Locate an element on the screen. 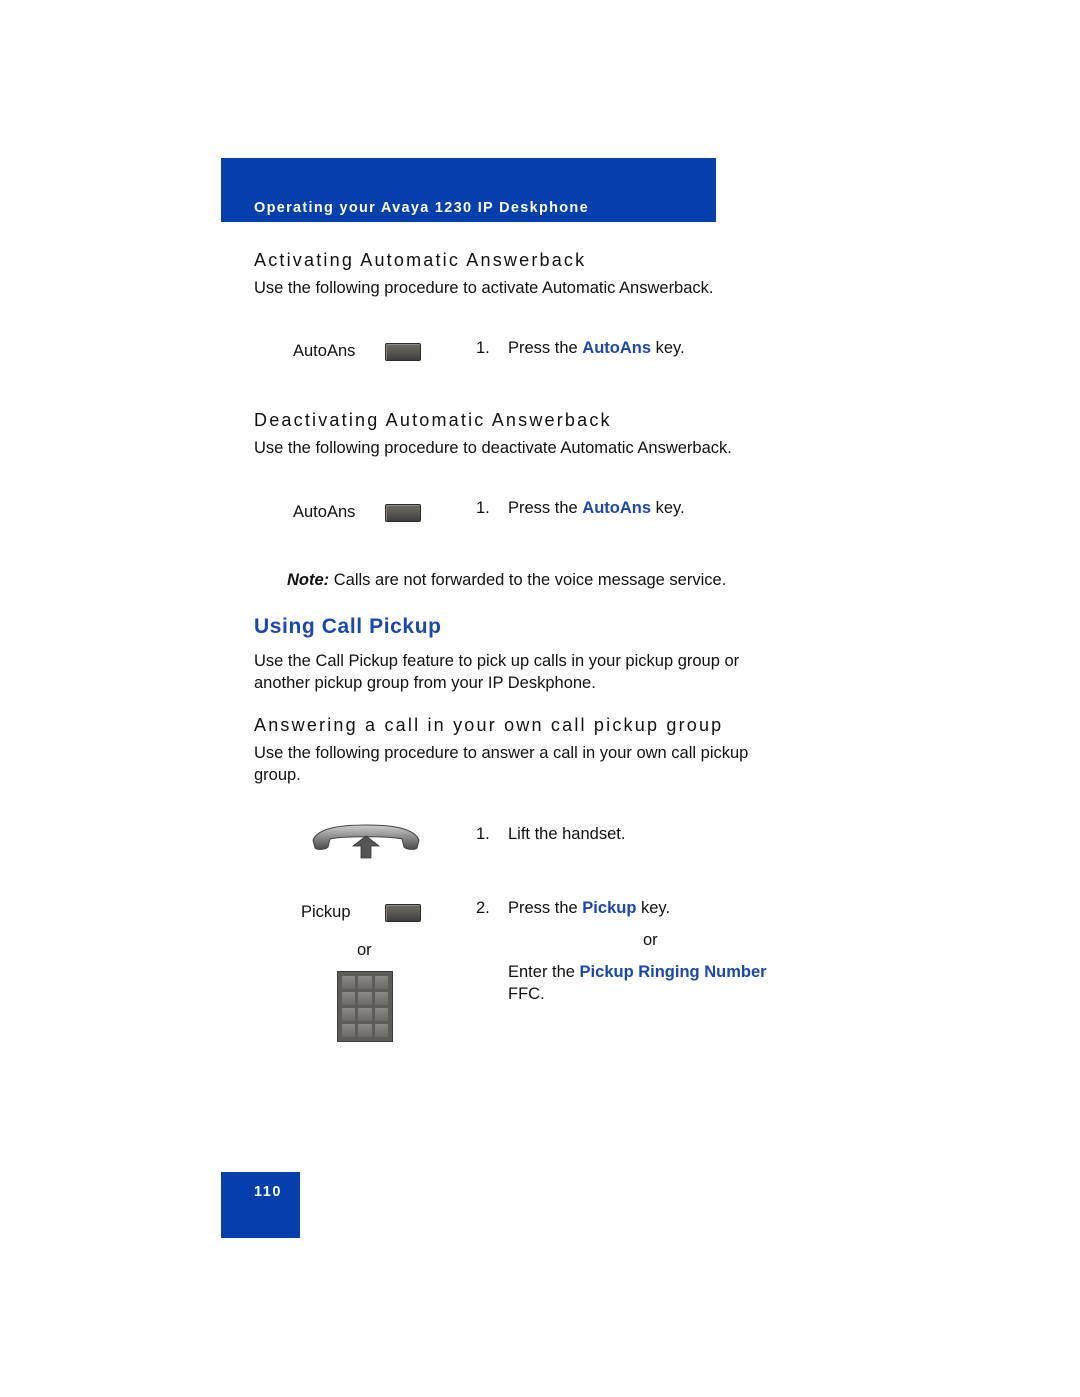 The image size is (1080, 1397). deactivate-heading: Deactivating Automatic Answerback is located at coordinates (433, 420).